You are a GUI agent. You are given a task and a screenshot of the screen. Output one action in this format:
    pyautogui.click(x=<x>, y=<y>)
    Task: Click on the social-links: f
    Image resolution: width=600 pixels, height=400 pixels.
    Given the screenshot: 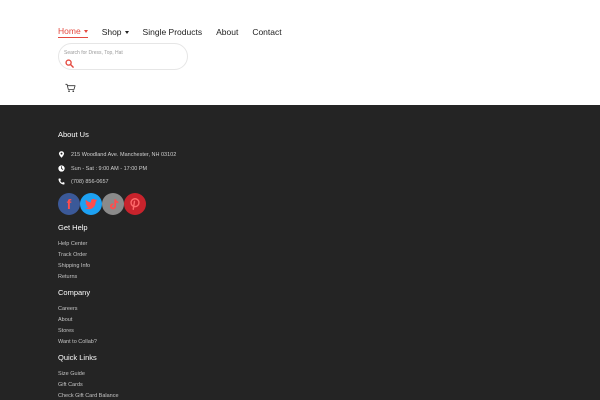 What is the action you would take?
    pyautogui.click(x=108, y=205)
    